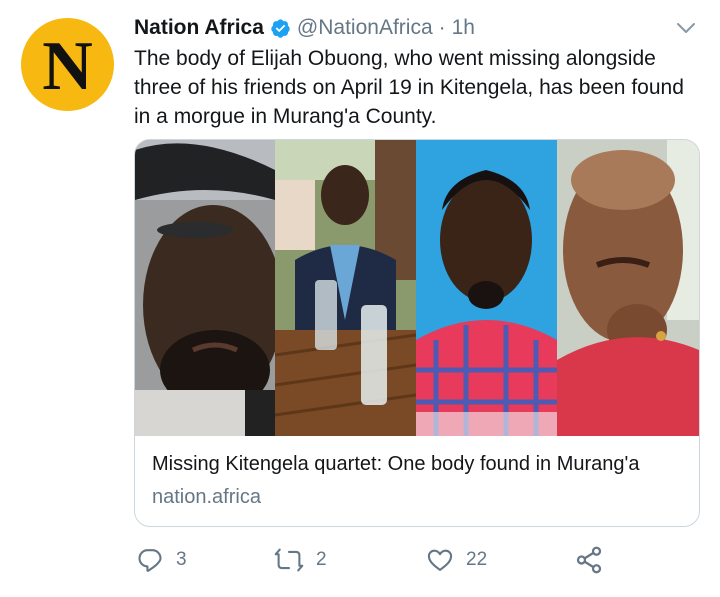 The image size is (720, 597). Describe the element at coordinates (628, 288) in the screenshot. I see `photo-bald-man` at that location.